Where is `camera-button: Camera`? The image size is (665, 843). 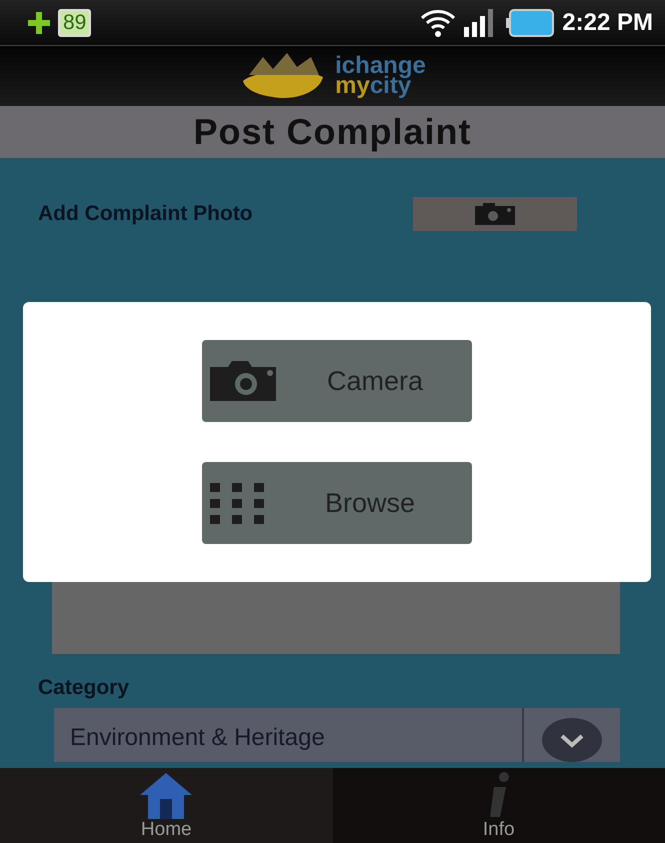 camera-button: Camera is located at coordinates (337, 381).